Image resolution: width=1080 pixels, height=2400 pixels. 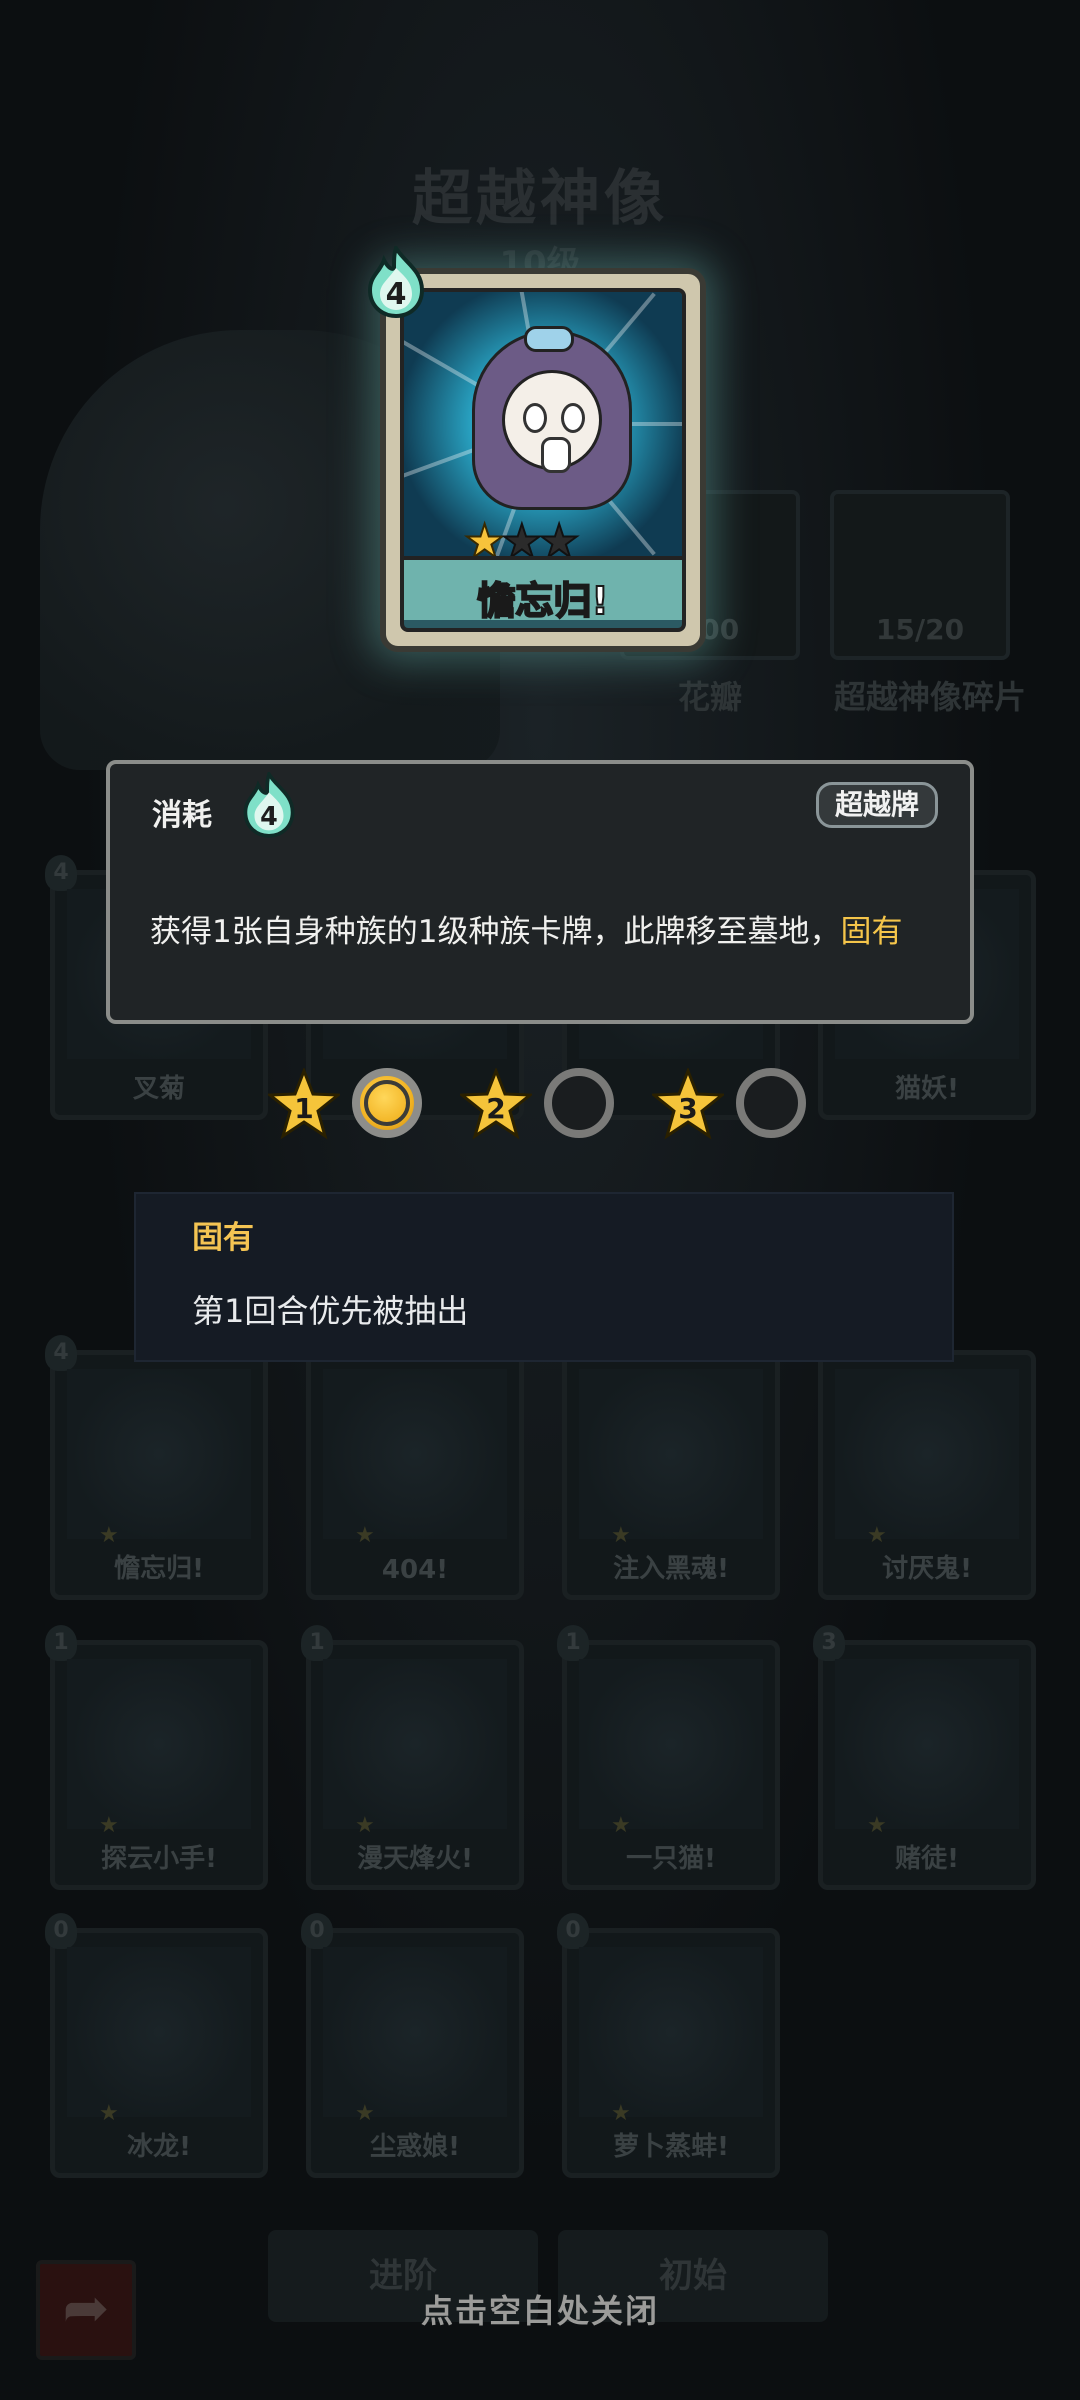 What do you see at coordinates (223, 1238) in the screenshot?
I see `keyword-title: 固有` at bounding box center [223, 1238].